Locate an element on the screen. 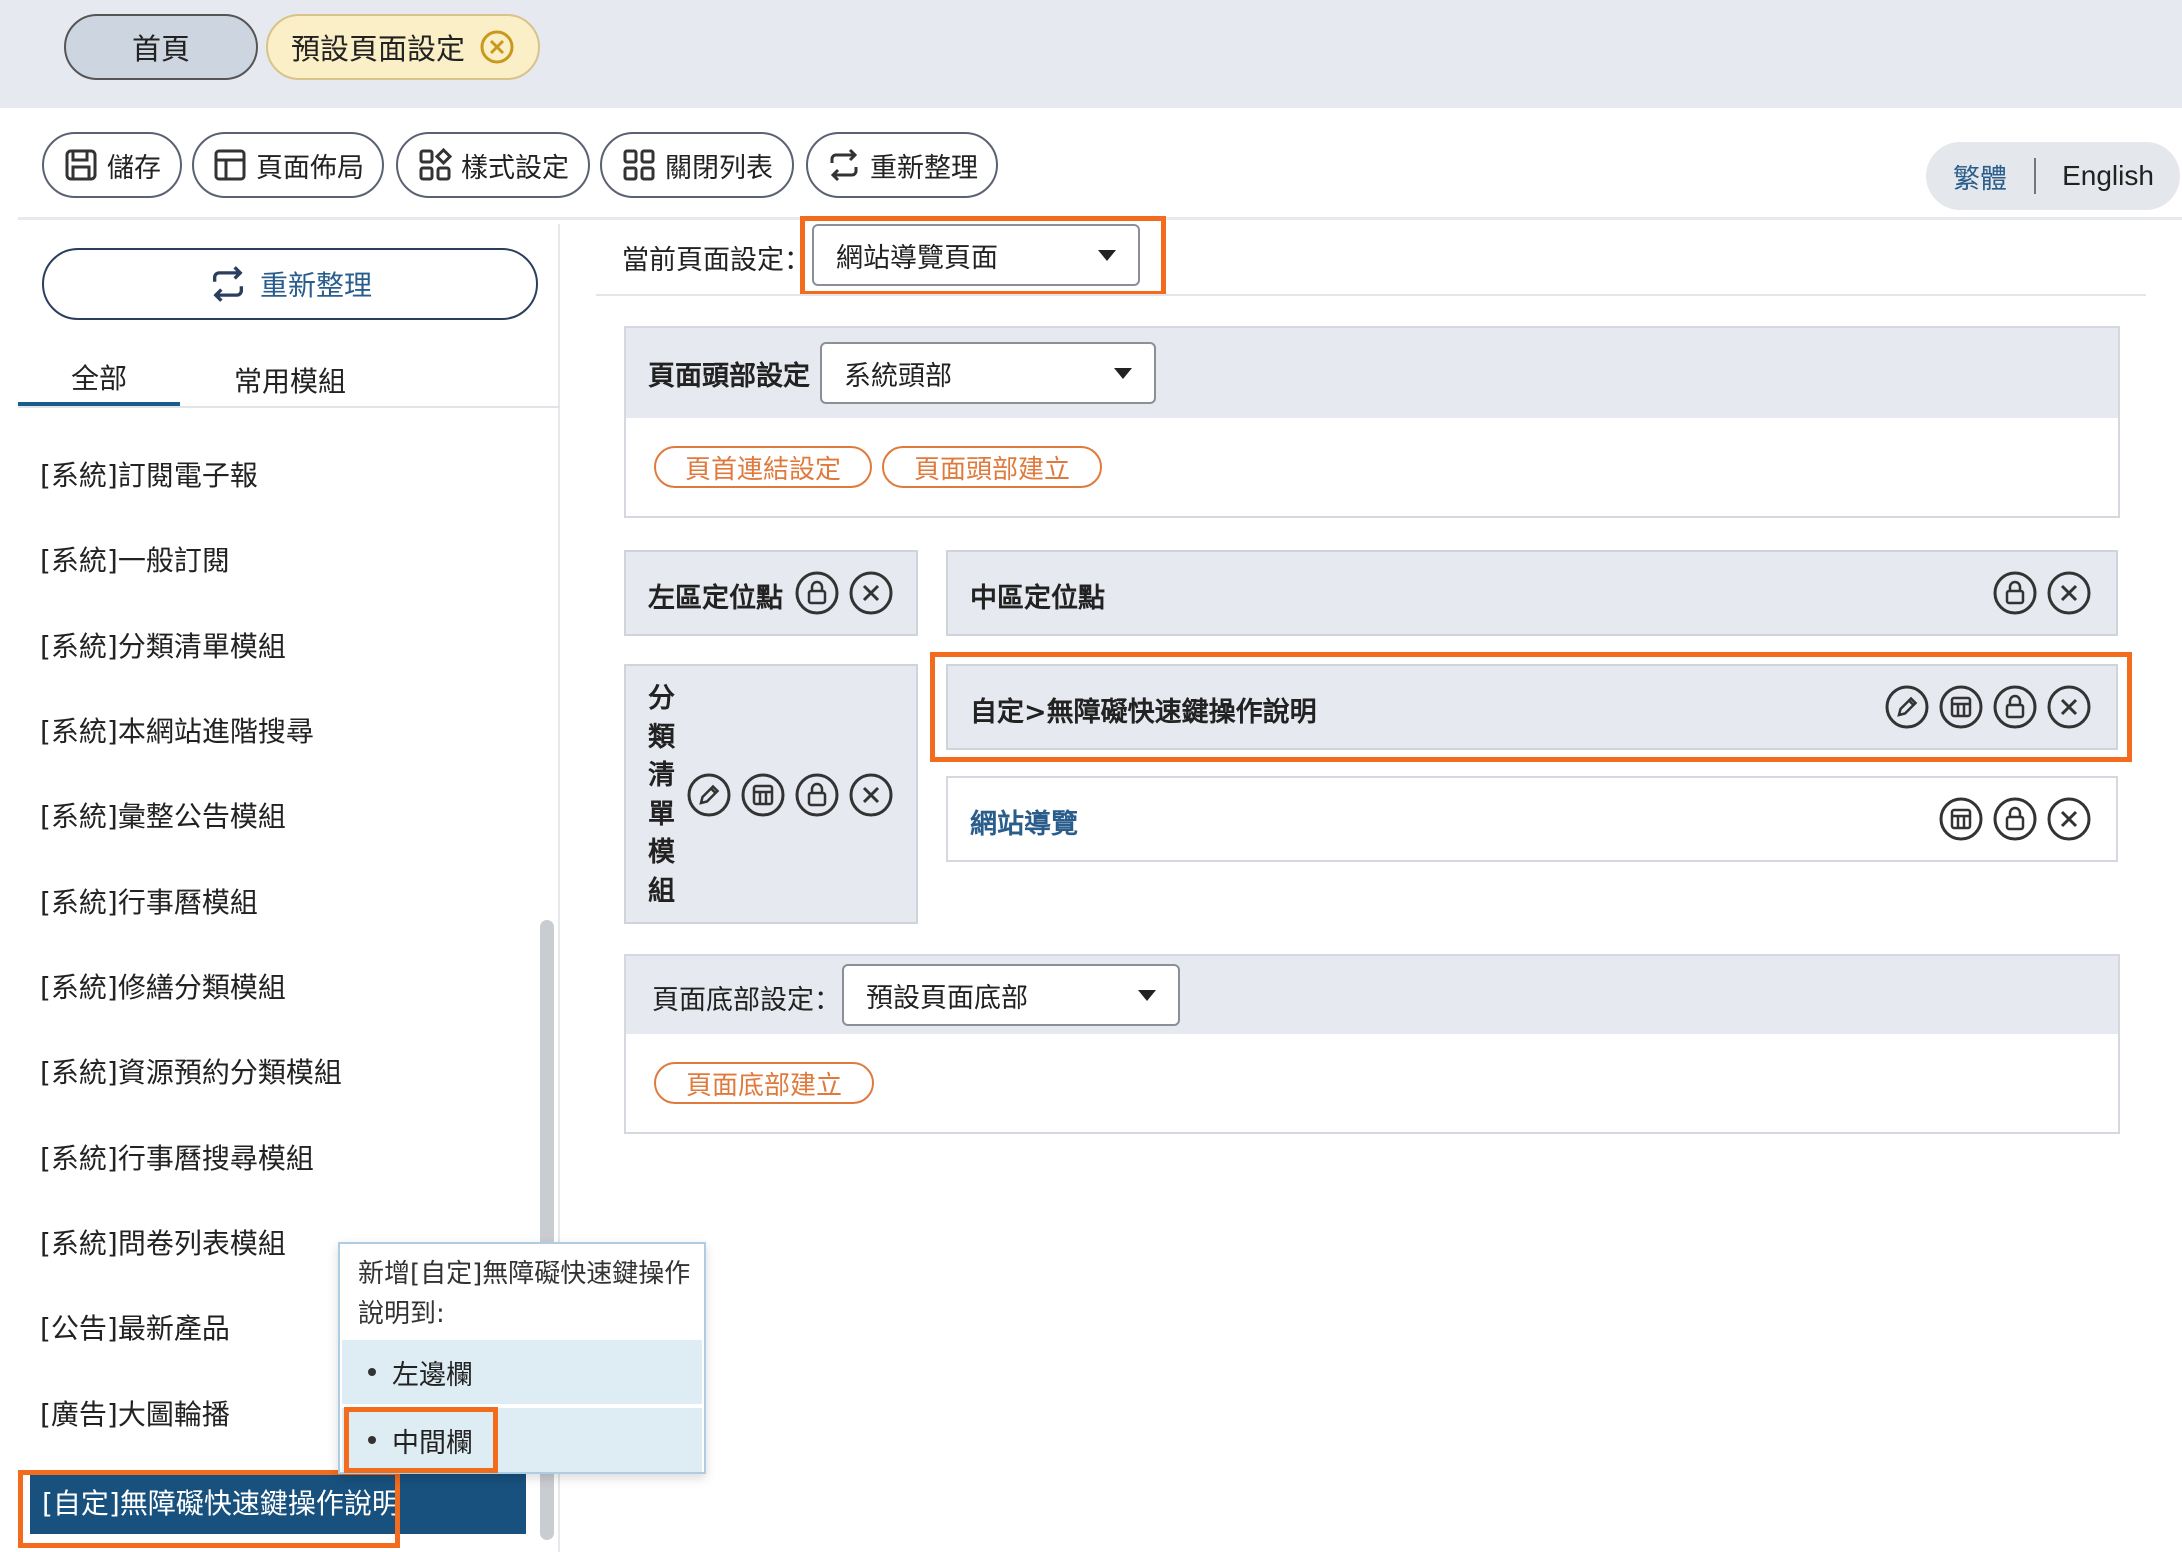  sidebar-refresh-button: 重新整理 is located at coordinates (290, 284).